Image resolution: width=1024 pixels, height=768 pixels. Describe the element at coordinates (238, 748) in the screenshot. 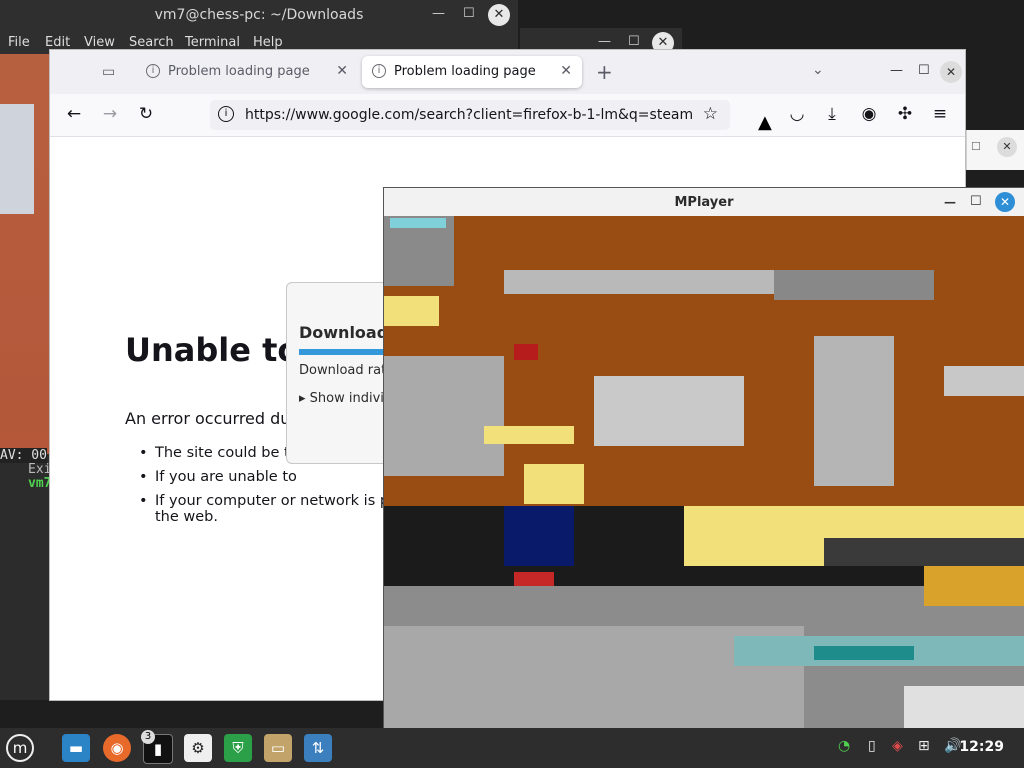

I see `shield-icon: ⛨` at that location.